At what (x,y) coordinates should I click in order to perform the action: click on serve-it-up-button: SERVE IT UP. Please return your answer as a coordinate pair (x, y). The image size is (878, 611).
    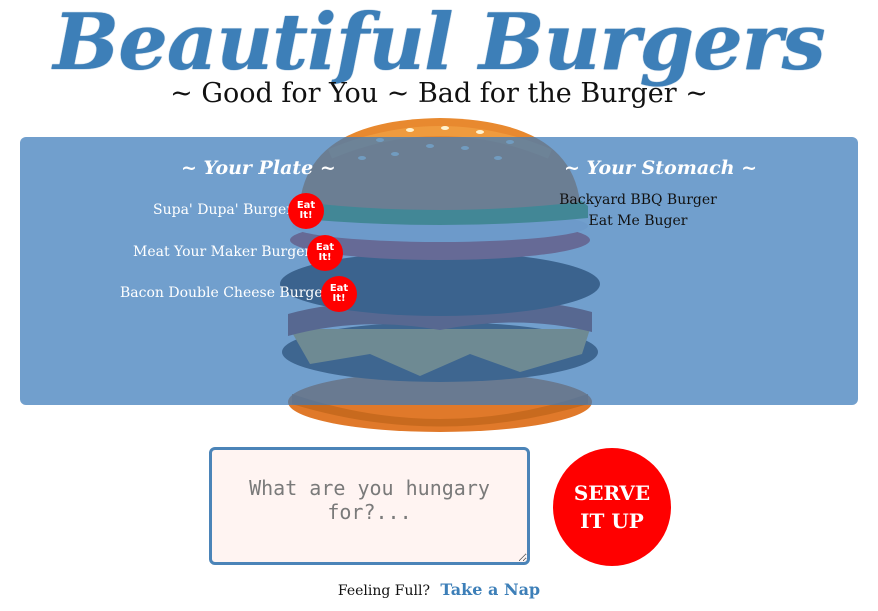
    Looking at the image, I should click on (612, 507).